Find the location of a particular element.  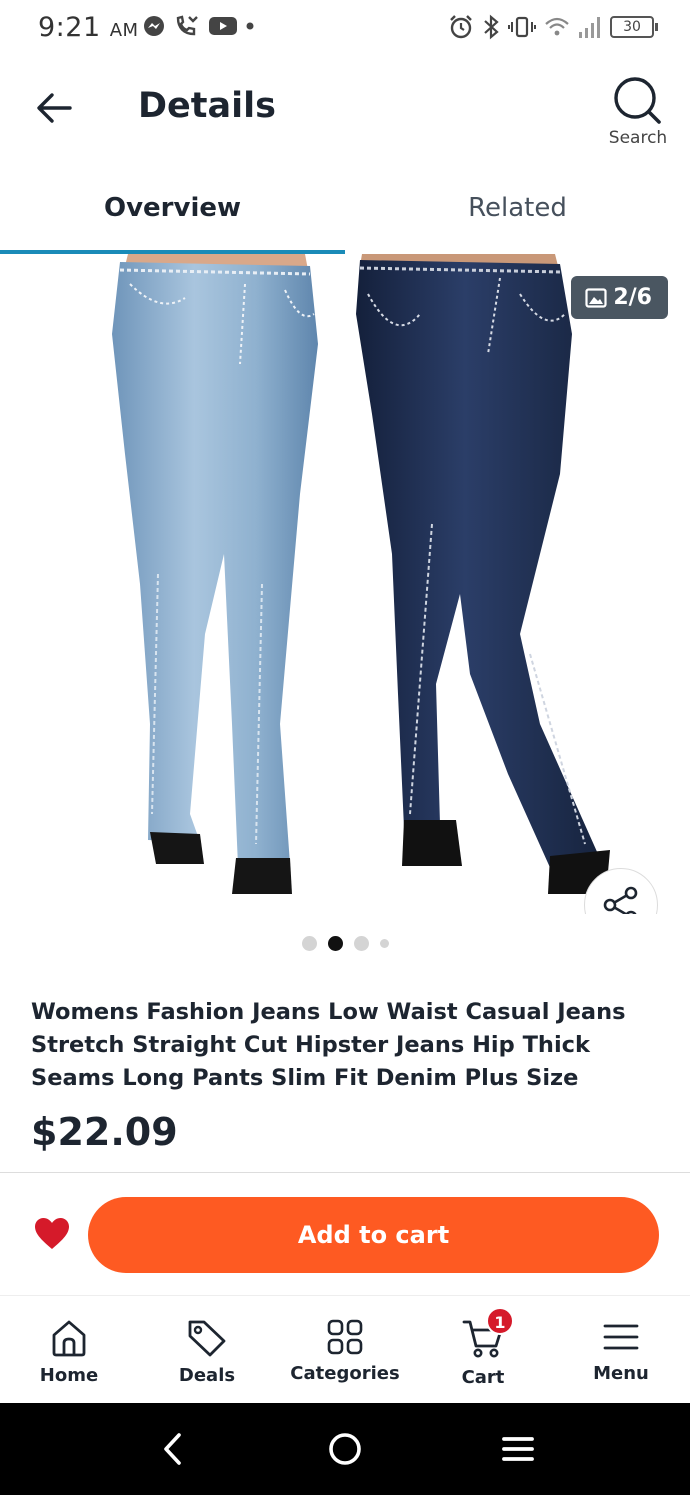

app-header: Details Search is located at coordinates (345, 113).